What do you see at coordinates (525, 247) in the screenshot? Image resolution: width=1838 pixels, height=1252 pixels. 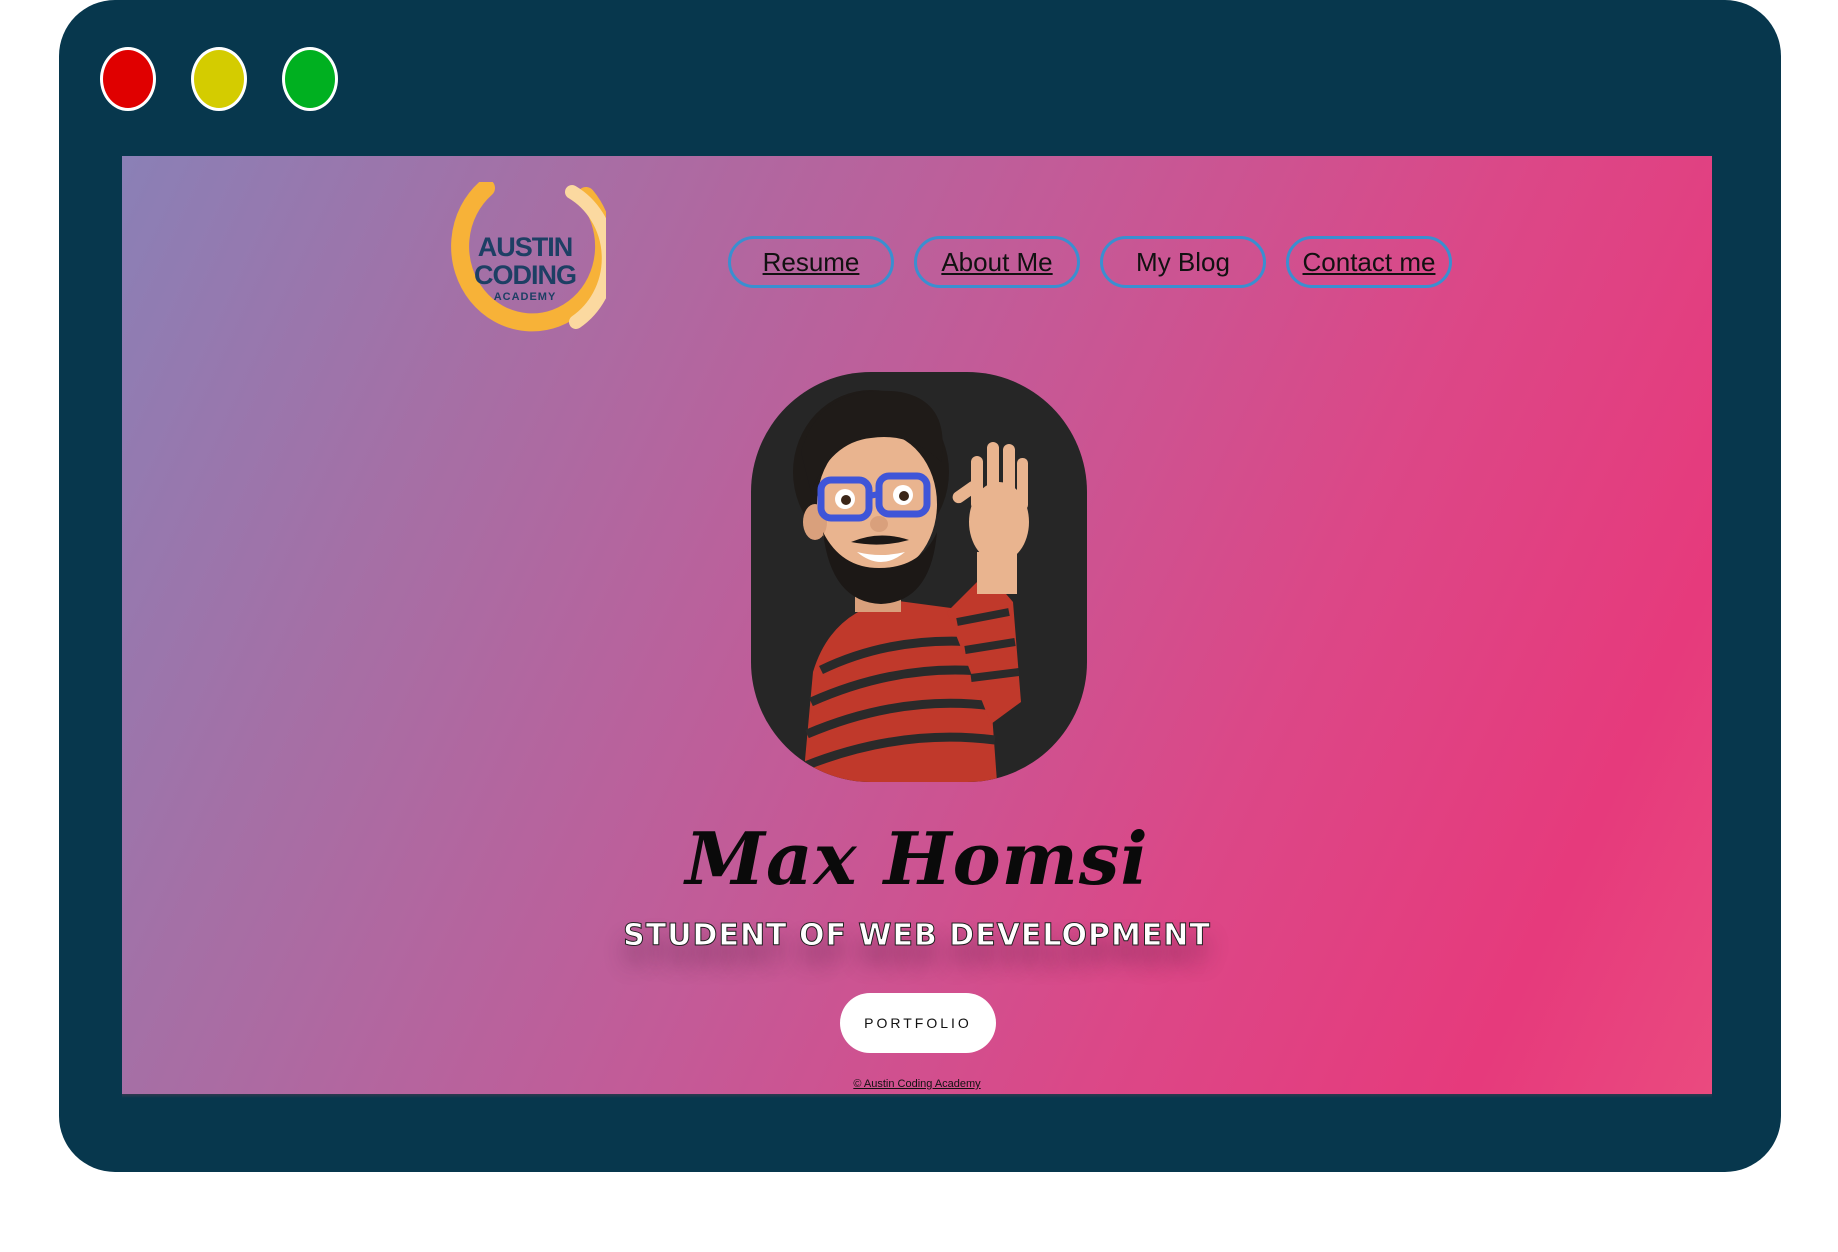 I see `logo-text-austin: AUSTIN` at bounding box center [525, 247].